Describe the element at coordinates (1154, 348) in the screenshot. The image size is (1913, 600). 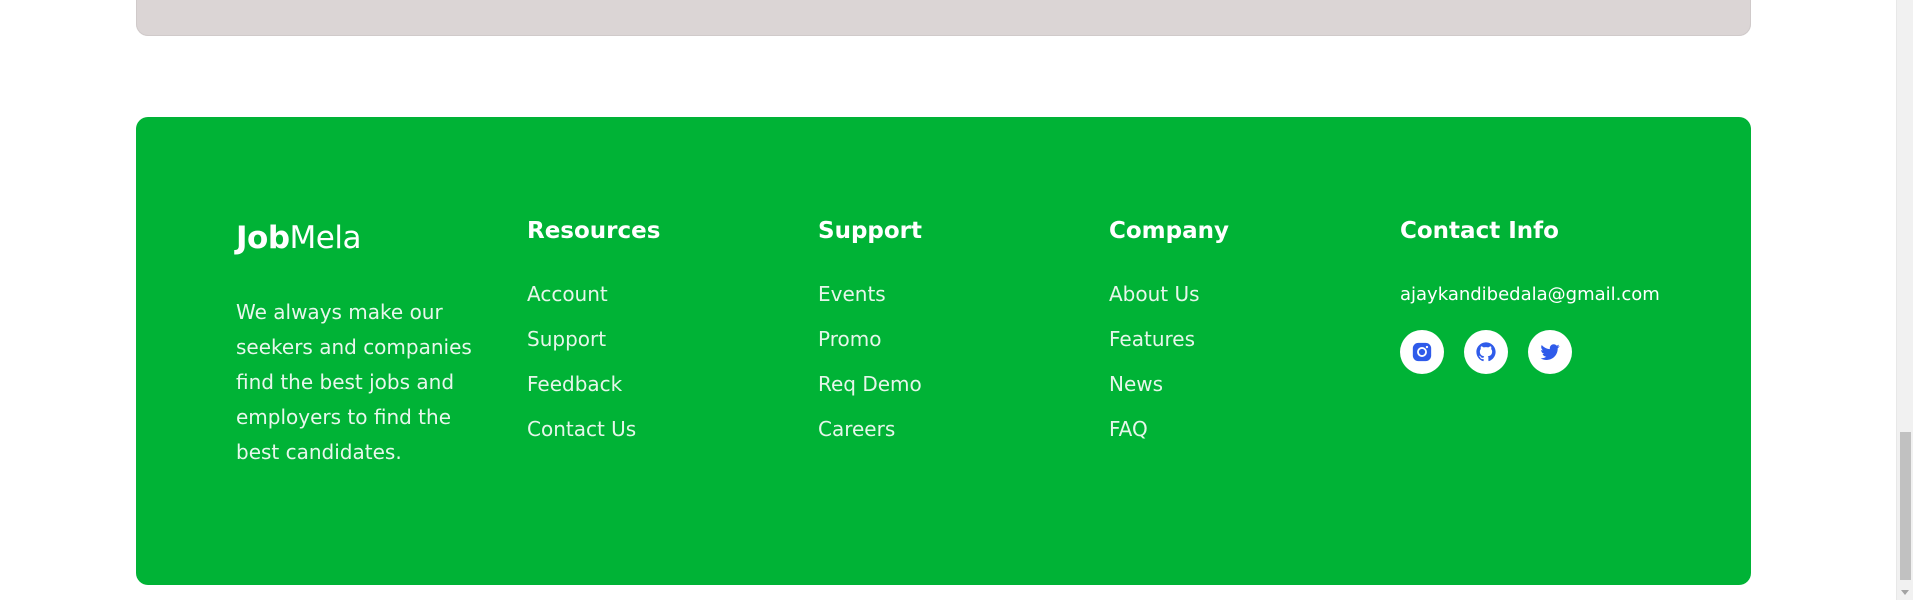
I see `footer-link-features: Features` at that location.